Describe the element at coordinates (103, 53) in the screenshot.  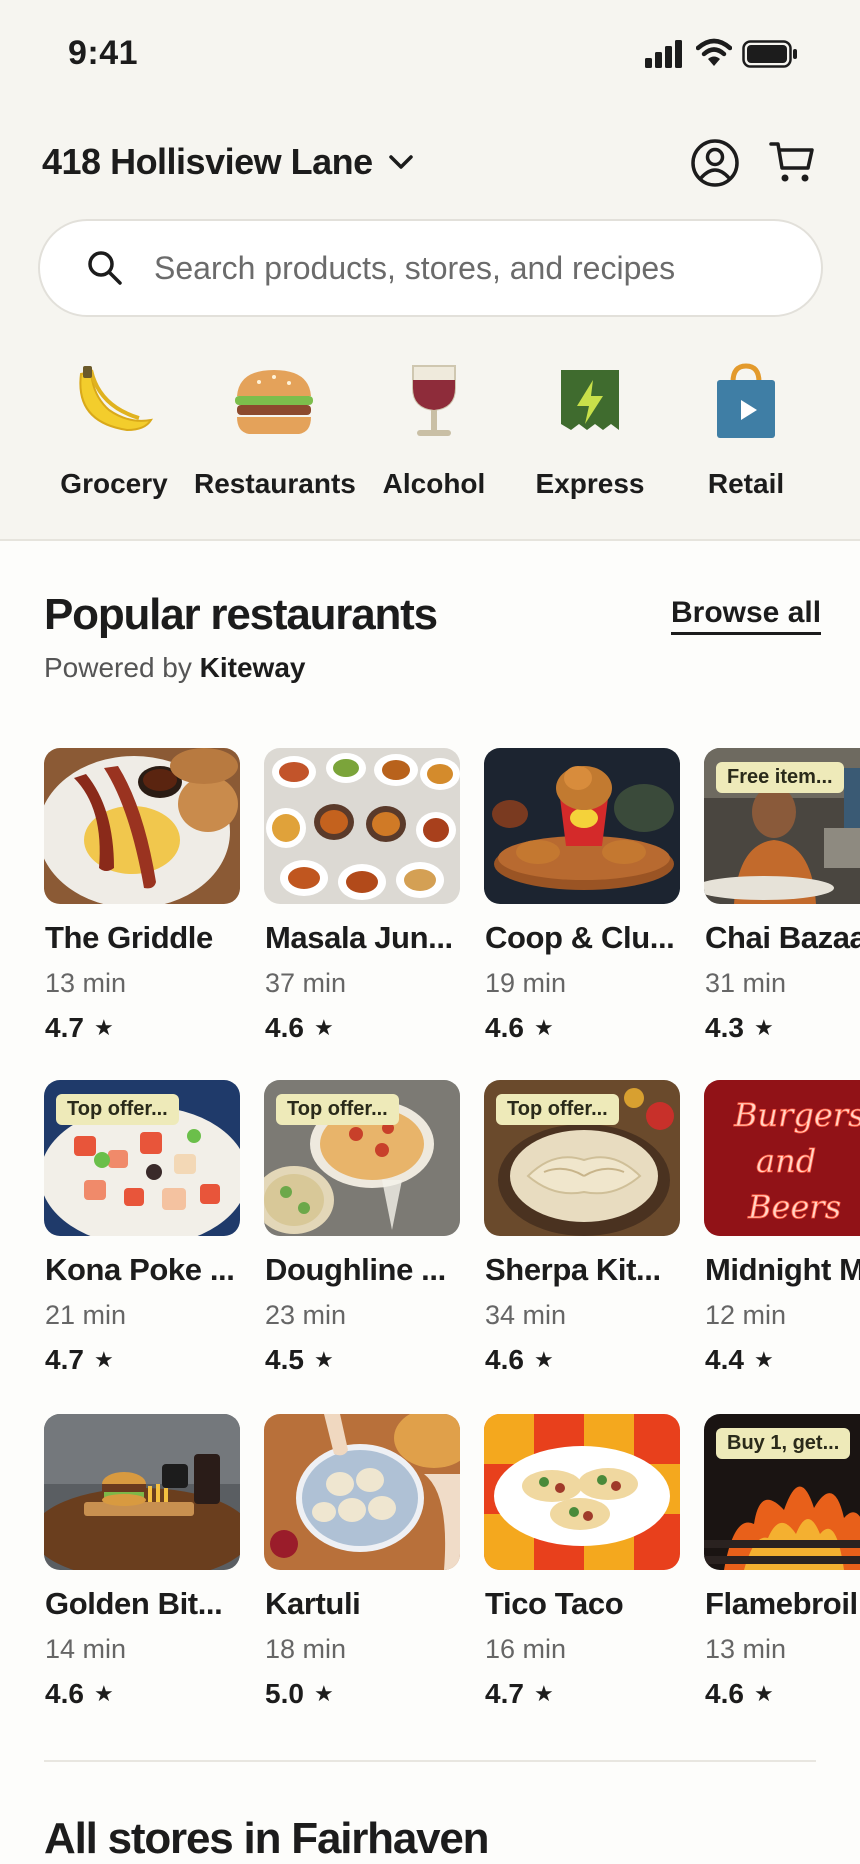
I see `status-time: 9:41` at that location.